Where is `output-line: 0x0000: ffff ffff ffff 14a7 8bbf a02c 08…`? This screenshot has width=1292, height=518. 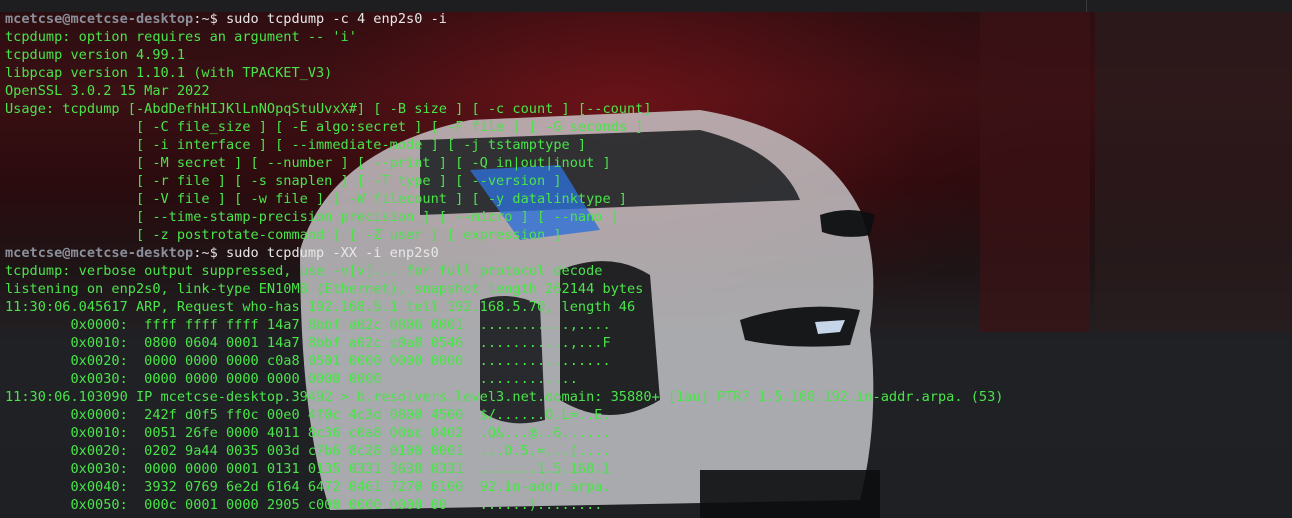 output-line: 0x0000: ffff ffff ffff 14a7 8bbf a02c 08… is located at coordinates (308, 325).